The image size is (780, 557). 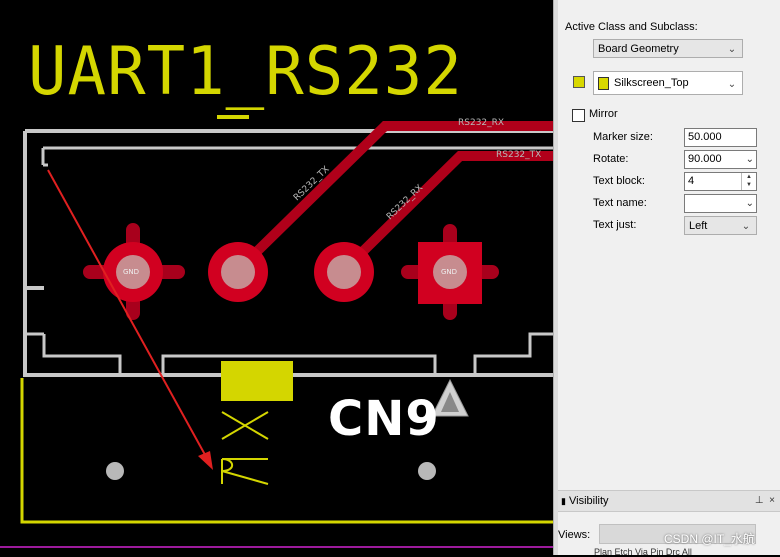 What do you see at coordinates (427, 471) in the screenshot?
I see `mounting-hole-right` at bounding box center [427, 471].